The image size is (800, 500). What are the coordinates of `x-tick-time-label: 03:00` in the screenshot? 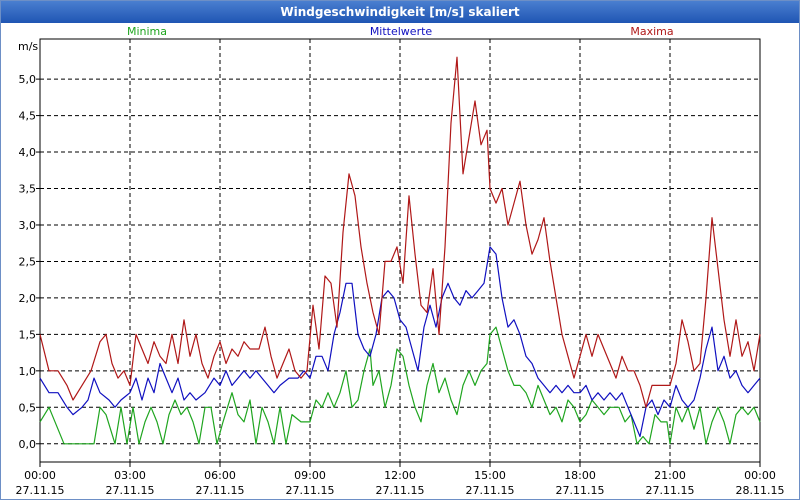 It's located at (130, 475).